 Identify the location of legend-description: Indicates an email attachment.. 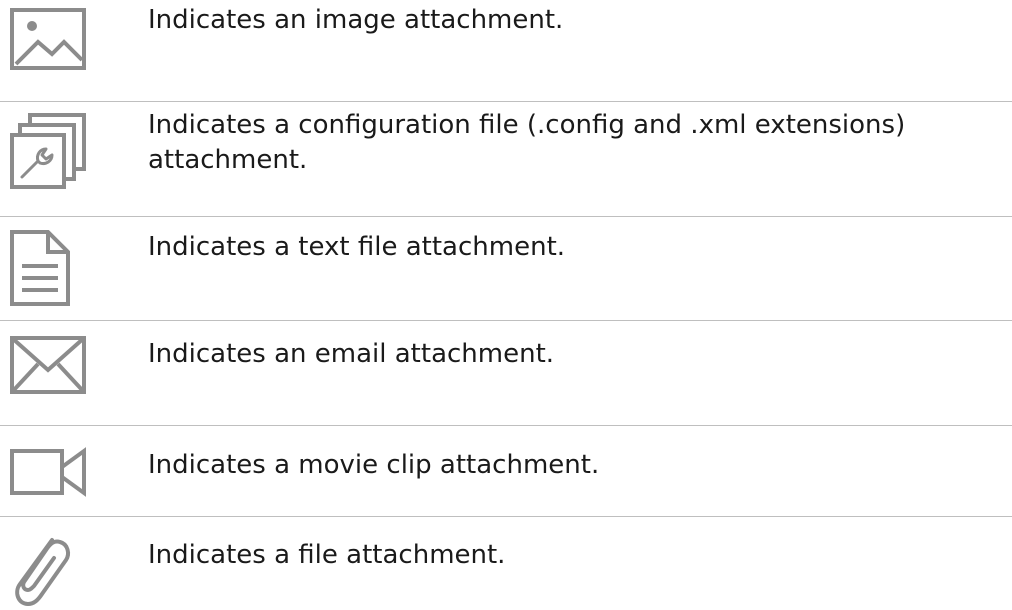
(351, 354).